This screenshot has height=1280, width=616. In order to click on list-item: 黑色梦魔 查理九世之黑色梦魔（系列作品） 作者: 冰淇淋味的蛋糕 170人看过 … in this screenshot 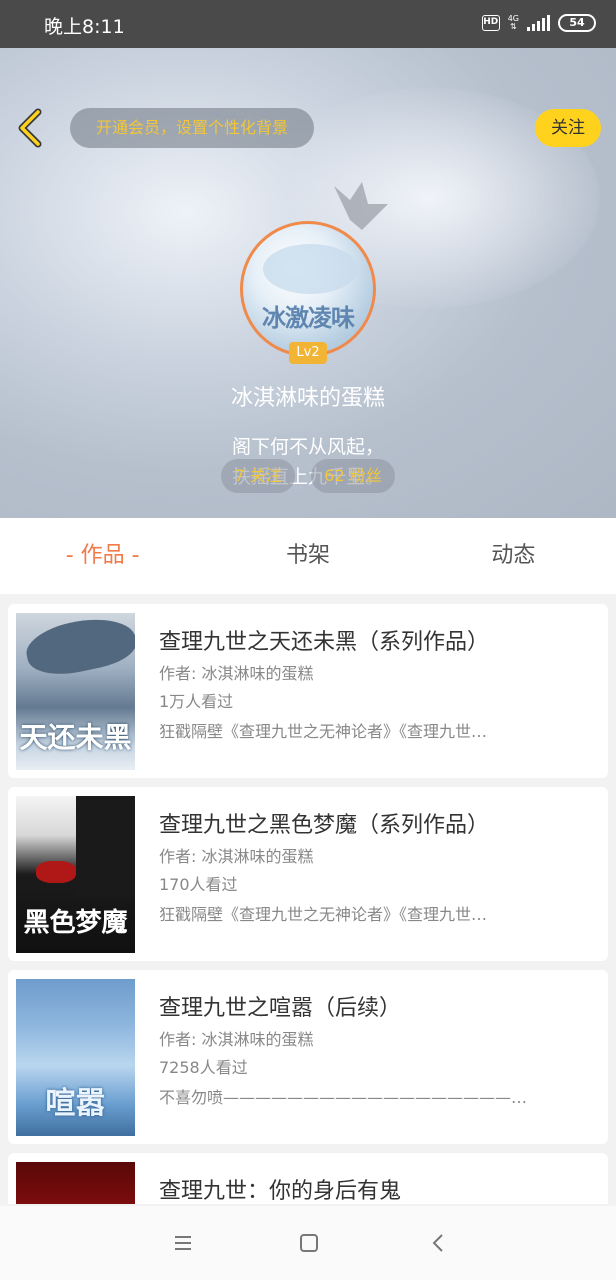, I will do `click(308, 874)`.